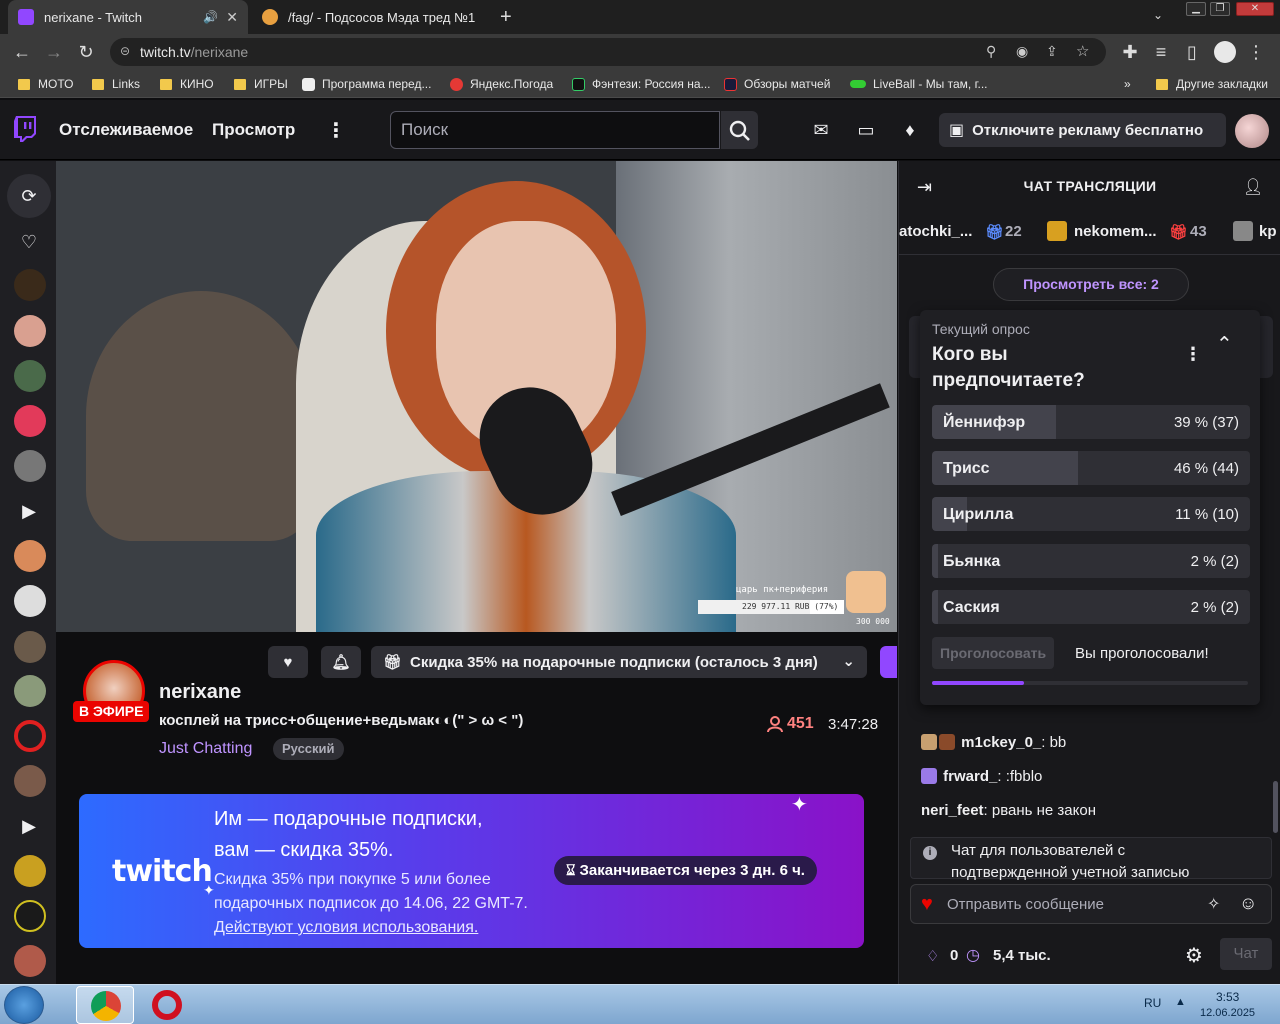 This screenshot has height=1024, width=1280. What do you see at coordinates (1252, 131) in the screenshot?
I see `user-avatar` at bounding box center [1252, 131].